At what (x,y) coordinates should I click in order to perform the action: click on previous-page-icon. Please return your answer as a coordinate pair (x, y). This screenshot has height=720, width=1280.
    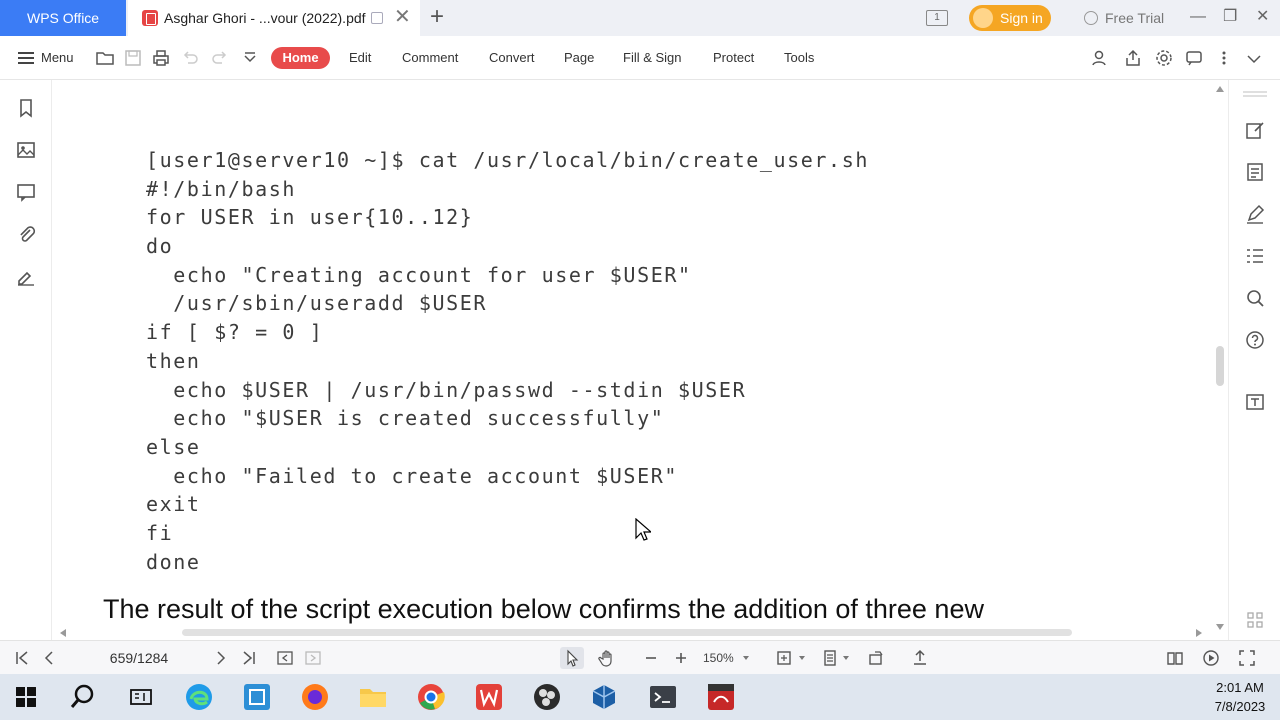
    Looking at the image, I should click on (49, 658).